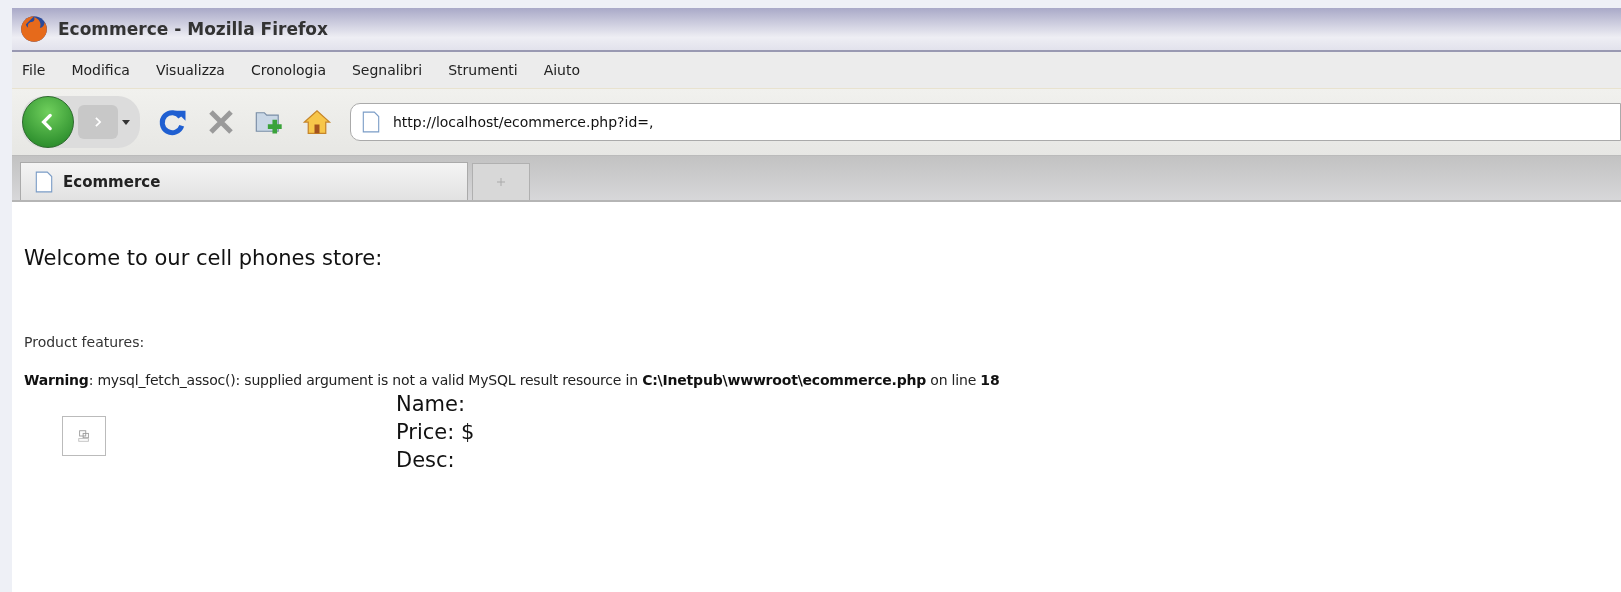  Describe the element at coordinates (562, 70) in the screenshot. I see `menu-item: Aiuto` at that location.